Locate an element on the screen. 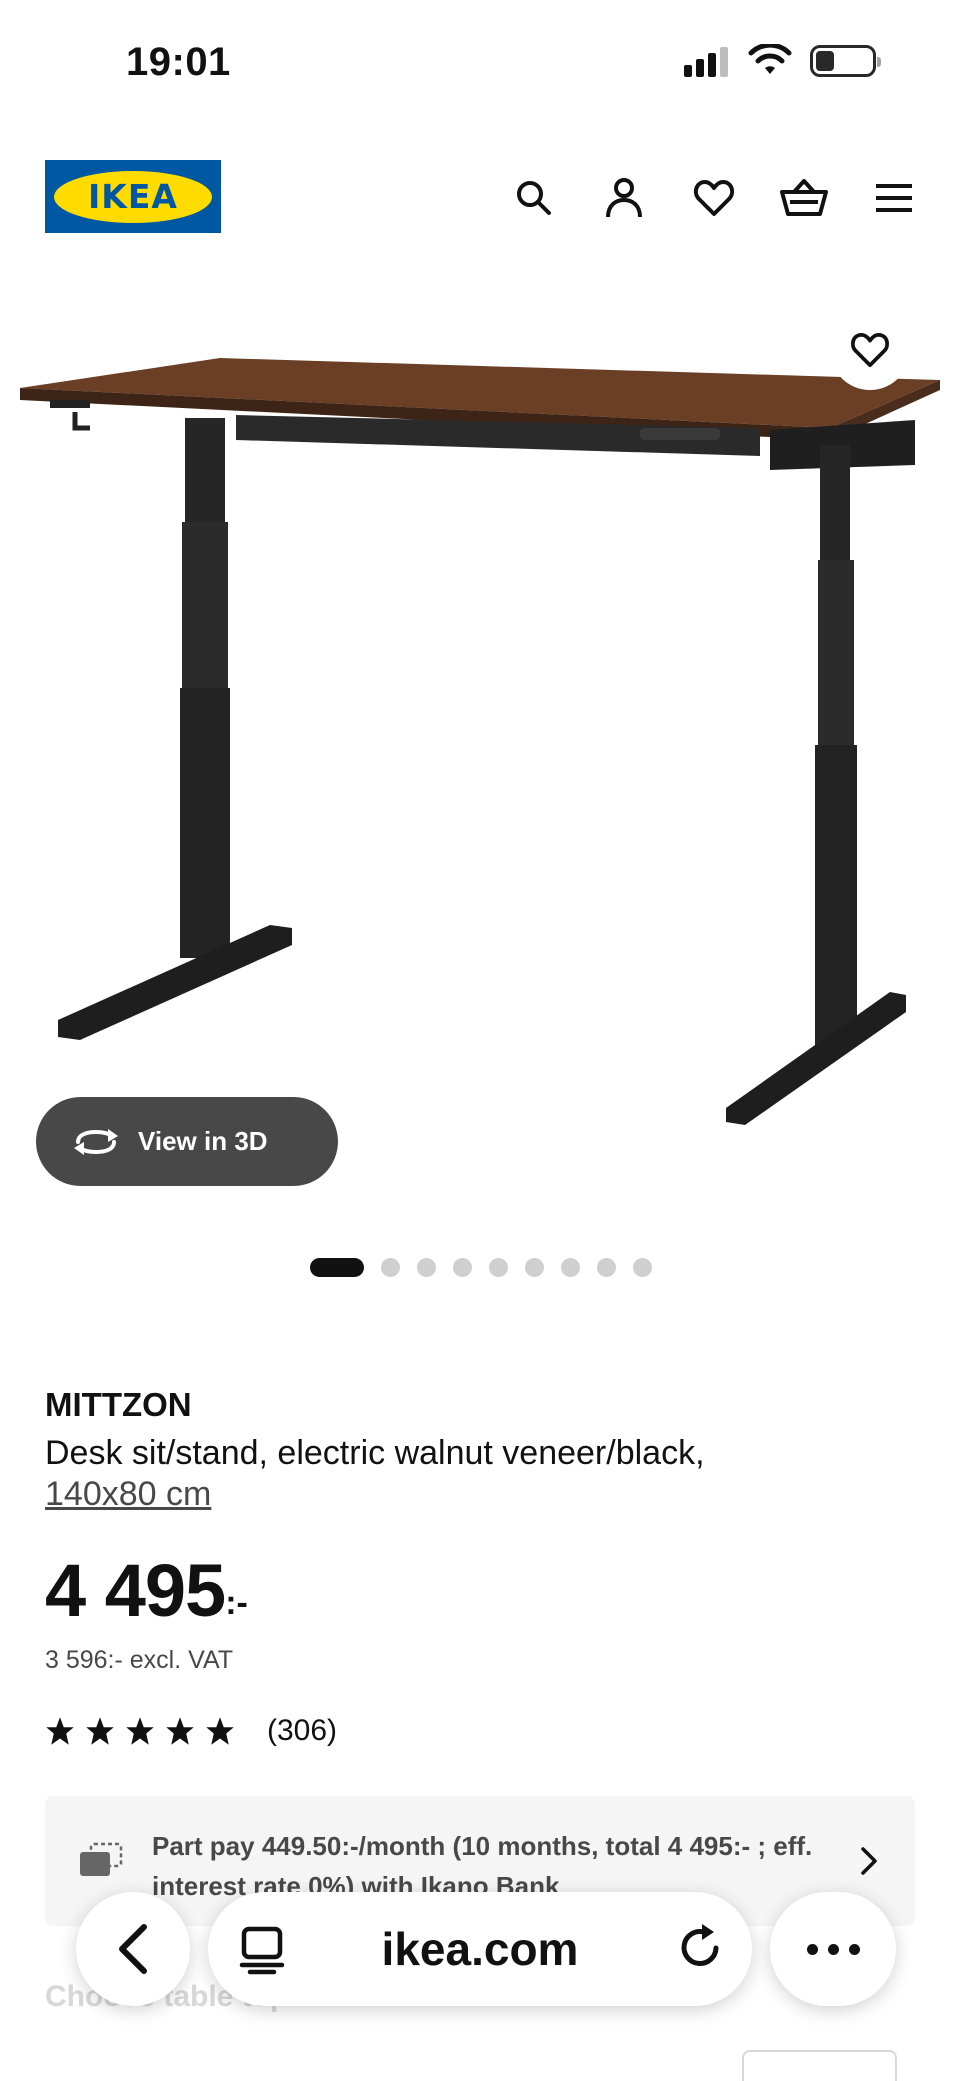 This screenshot has width=960, height=2081. product-rating: (306) is located at coordinates (191, 1731).